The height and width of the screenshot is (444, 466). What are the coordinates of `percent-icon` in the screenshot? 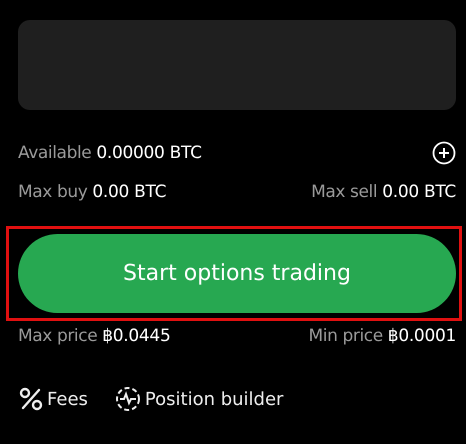 It's located at (31, 399).